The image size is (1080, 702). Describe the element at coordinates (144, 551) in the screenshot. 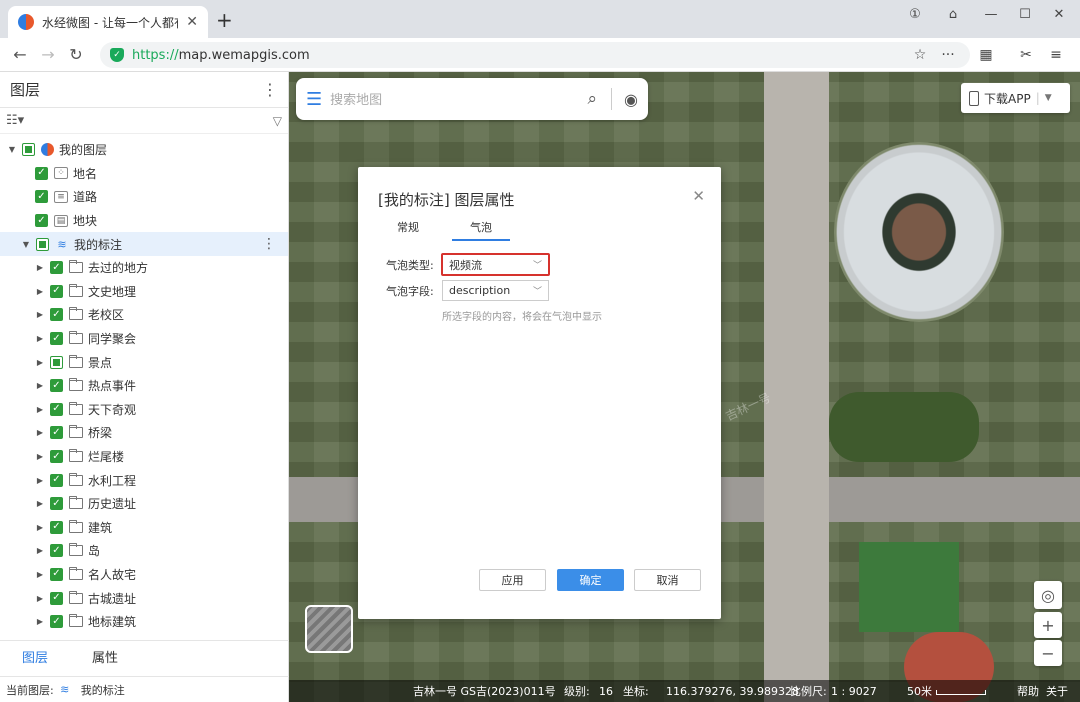

I see `layer-folder-item: ▶ ✓ 岛` at that location.